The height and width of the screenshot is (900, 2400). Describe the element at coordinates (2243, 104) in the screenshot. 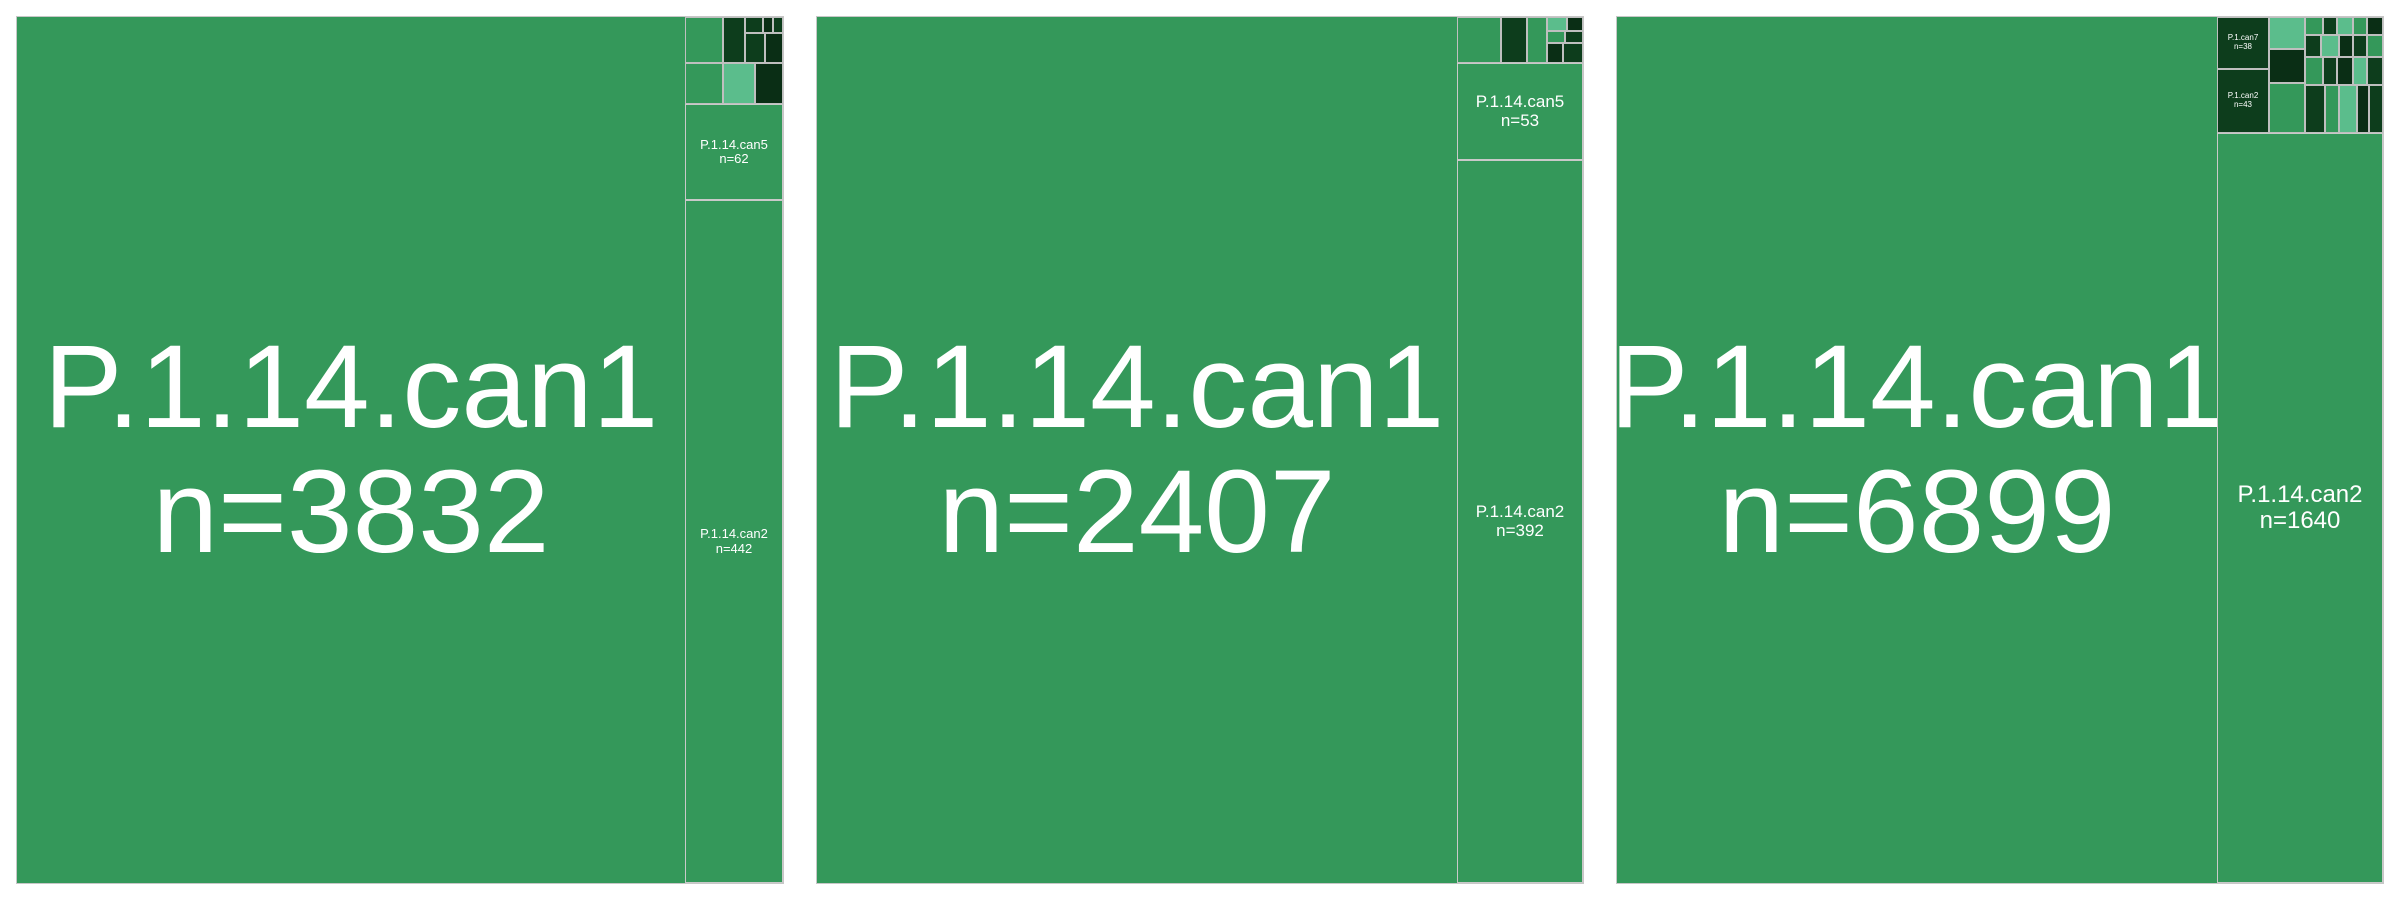

I see `cell-count: n=43` at that location.